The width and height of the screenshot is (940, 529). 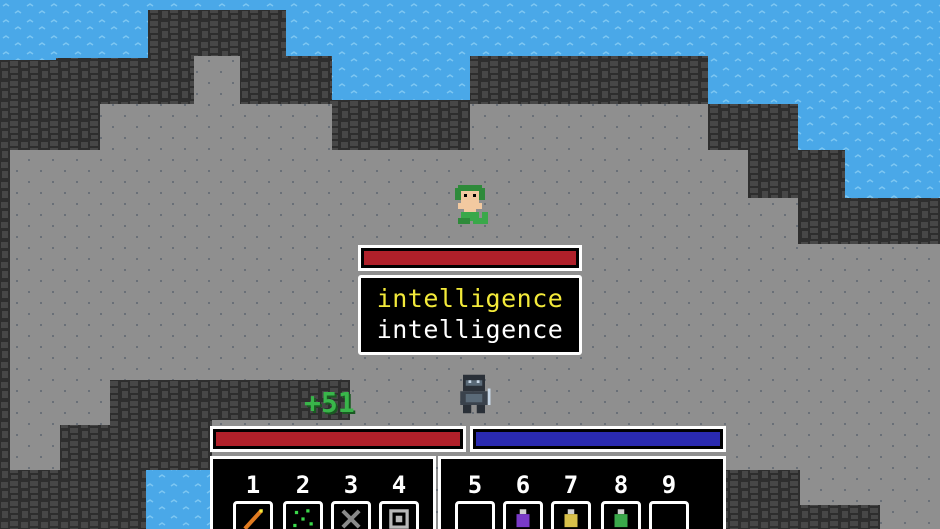 I want to click on lower-water, so click(x=179, y=499).